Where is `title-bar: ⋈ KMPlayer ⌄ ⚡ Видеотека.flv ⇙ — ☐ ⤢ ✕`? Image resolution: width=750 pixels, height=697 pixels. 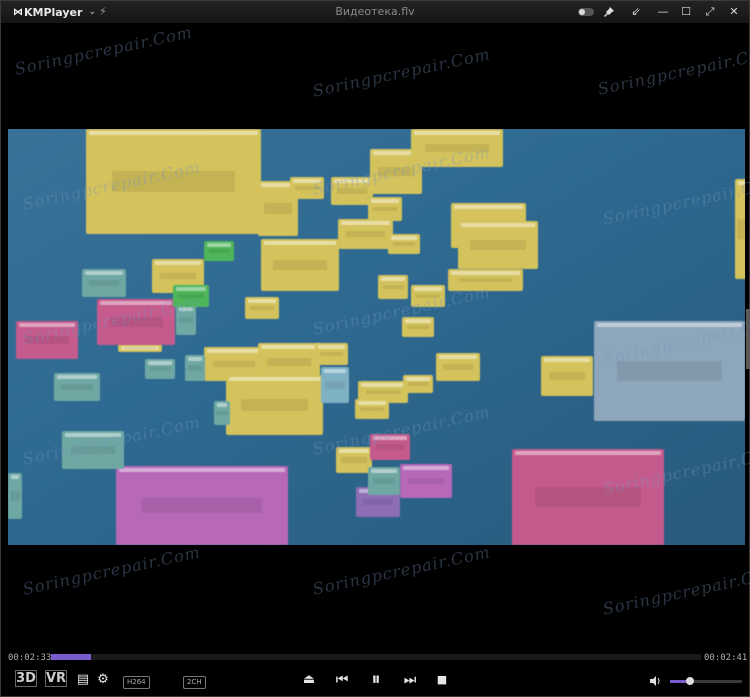
title-bar: ⋈ KMPlayer ⌄ ⚡ Видеотека.flv ⇙ — ☐ ⤢ ✕ is located at coordinates (375, 12).